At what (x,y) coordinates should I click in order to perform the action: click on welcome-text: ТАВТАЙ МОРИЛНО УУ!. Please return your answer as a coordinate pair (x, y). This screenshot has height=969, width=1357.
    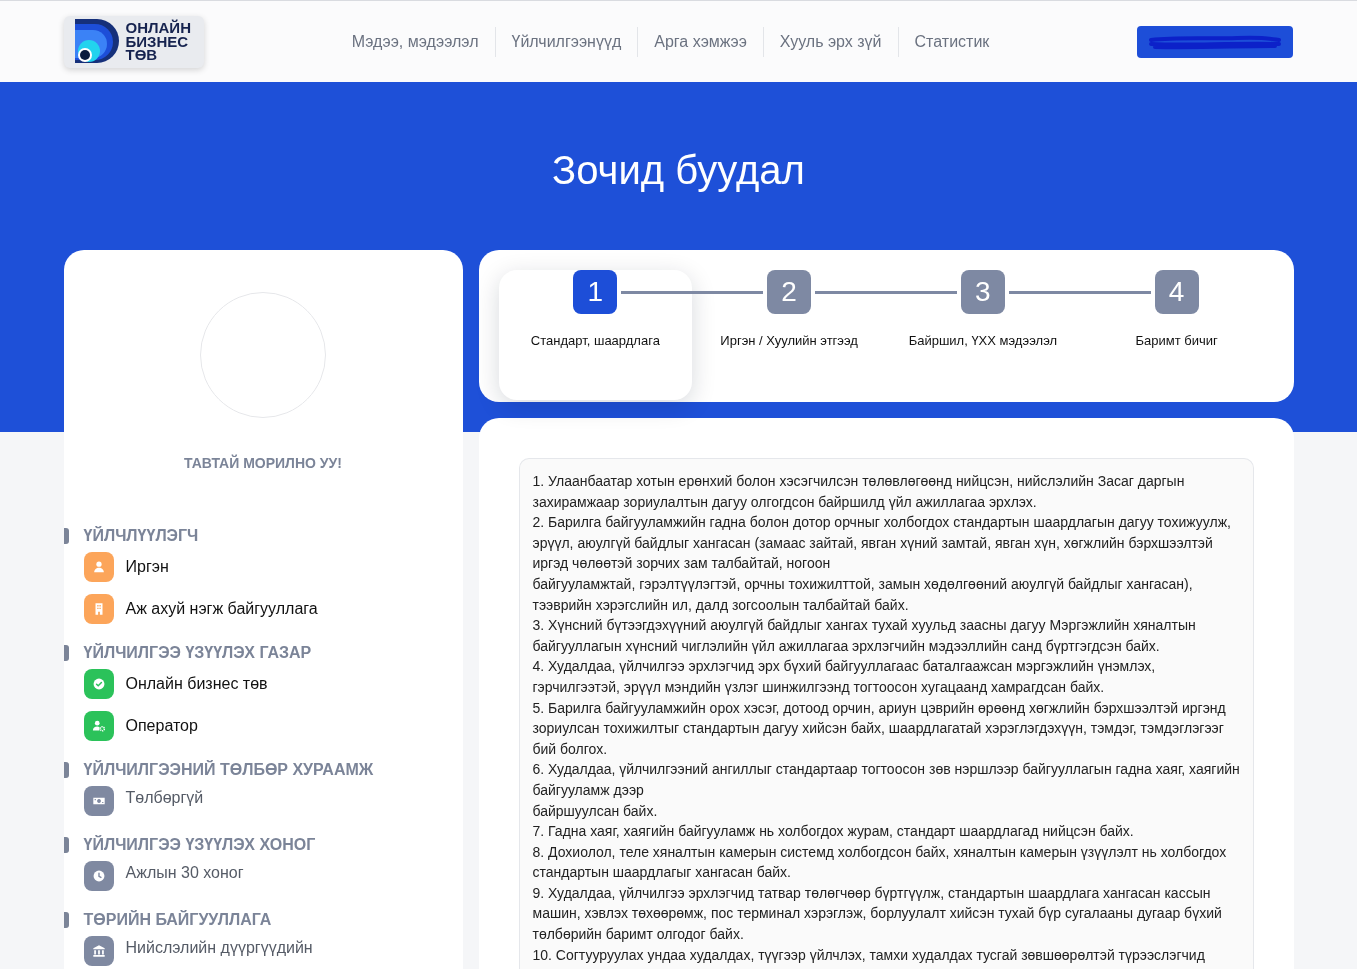
    Looking at the image, I should click on (263, 463).